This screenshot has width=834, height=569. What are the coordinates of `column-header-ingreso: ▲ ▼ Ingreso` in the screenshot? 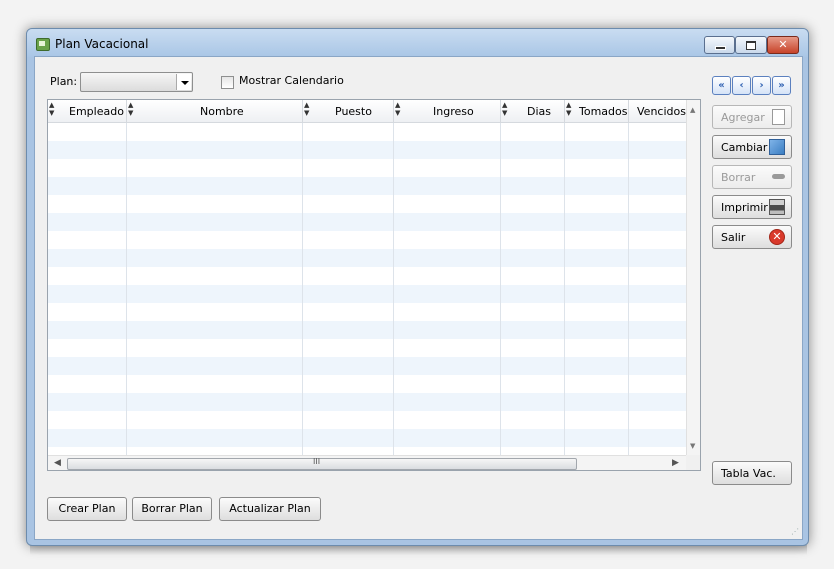 It's located at (447, 111).